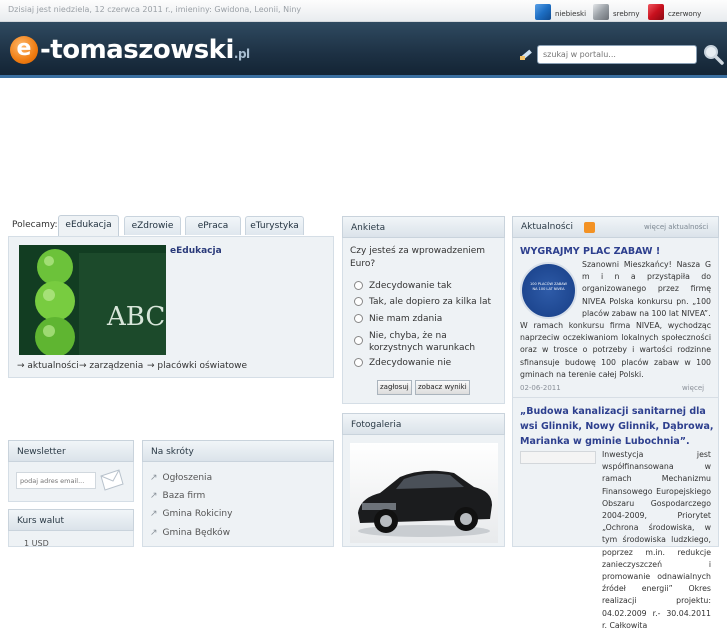 This screenshot has width=727, height=632. What do you see at coordinates (617, 251) in the screenshot?
I see `news-title-link: WYGRAJMY PLAC ZABAW !` at bounding box center [617, 251].